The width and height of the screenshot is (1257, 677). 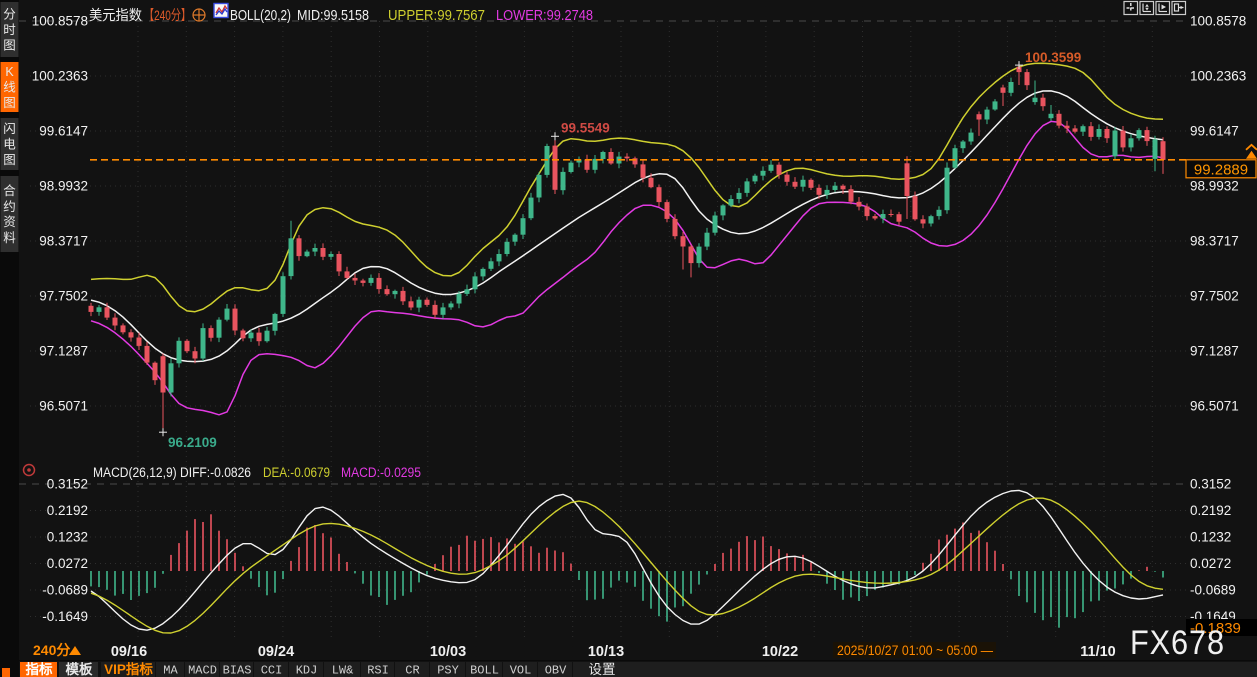 What do you see at coordinates (260, 16) in the screenshot?
I see `svg-text: BOLL(20,2)` at bounding box center [260, 16].